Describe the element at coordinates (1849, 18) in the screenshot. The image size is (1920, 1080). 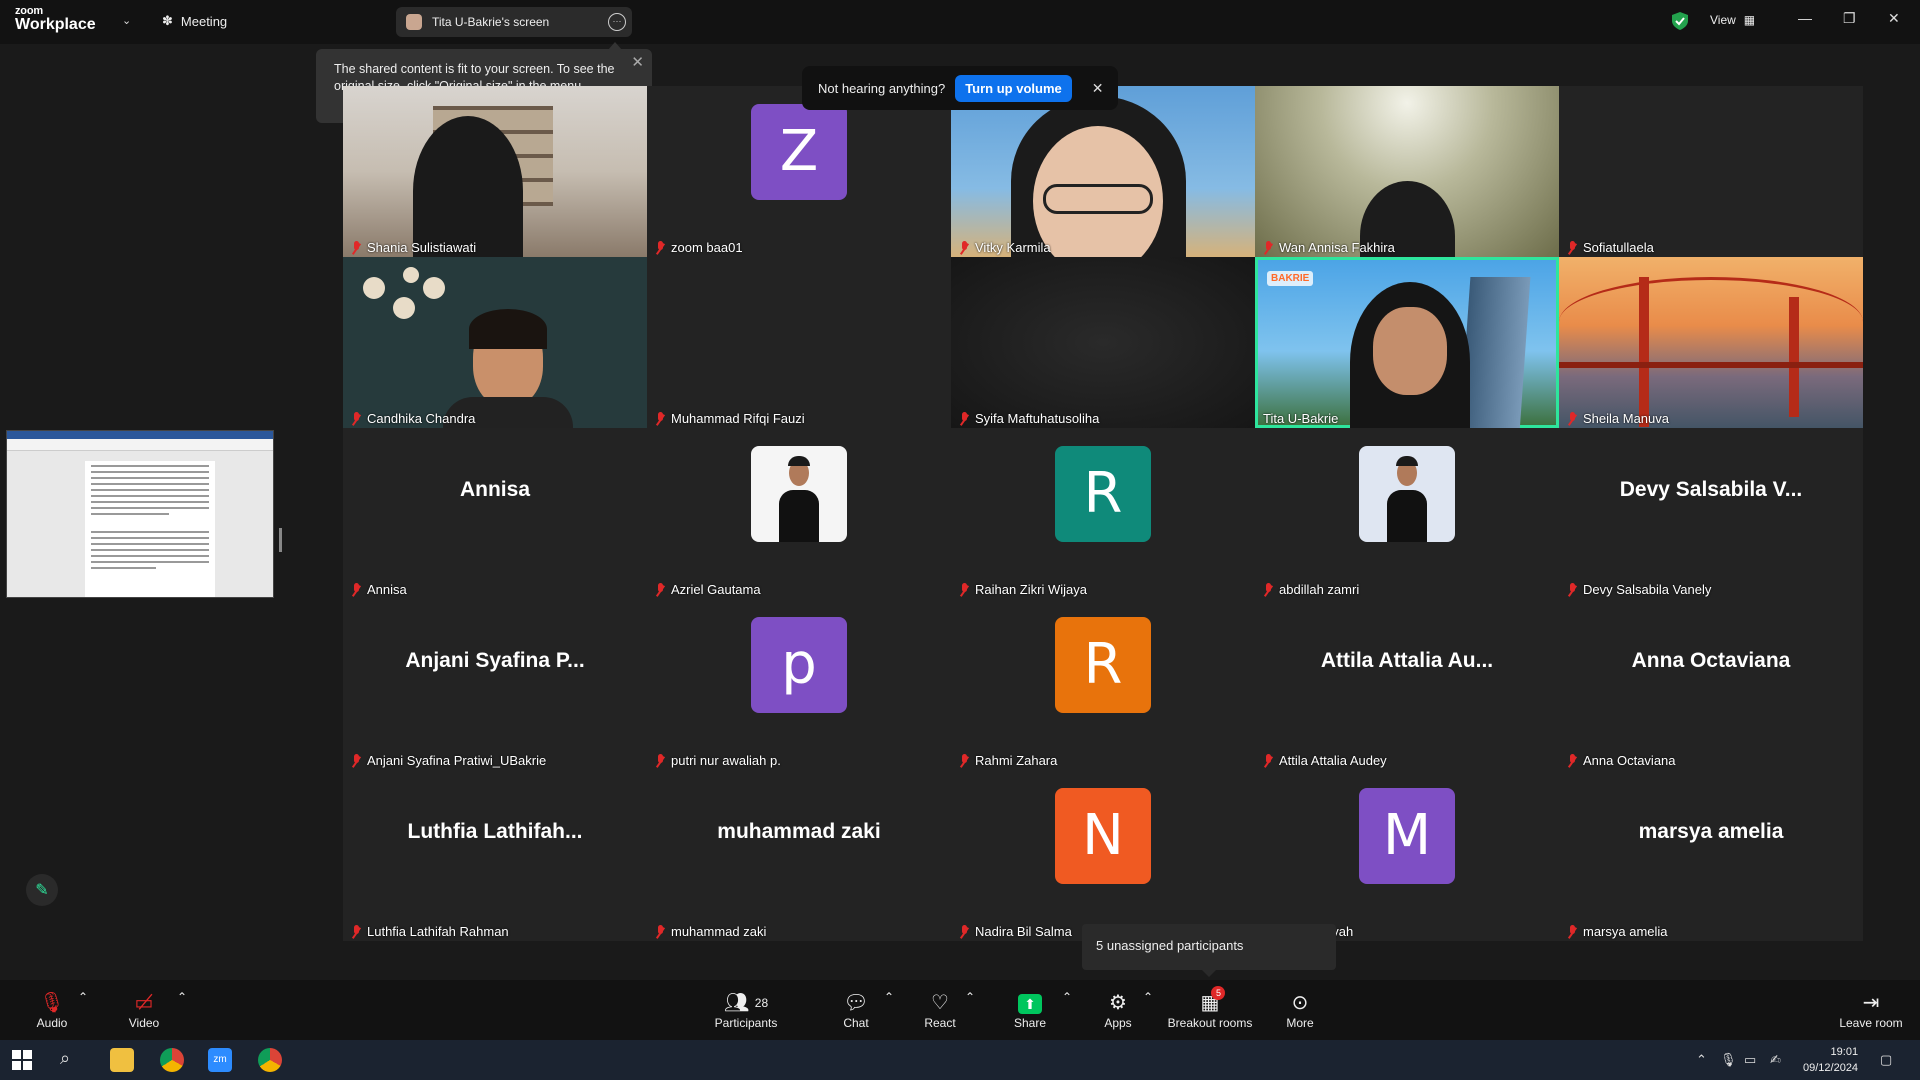
I see `restore-icon: ❐` at that location.